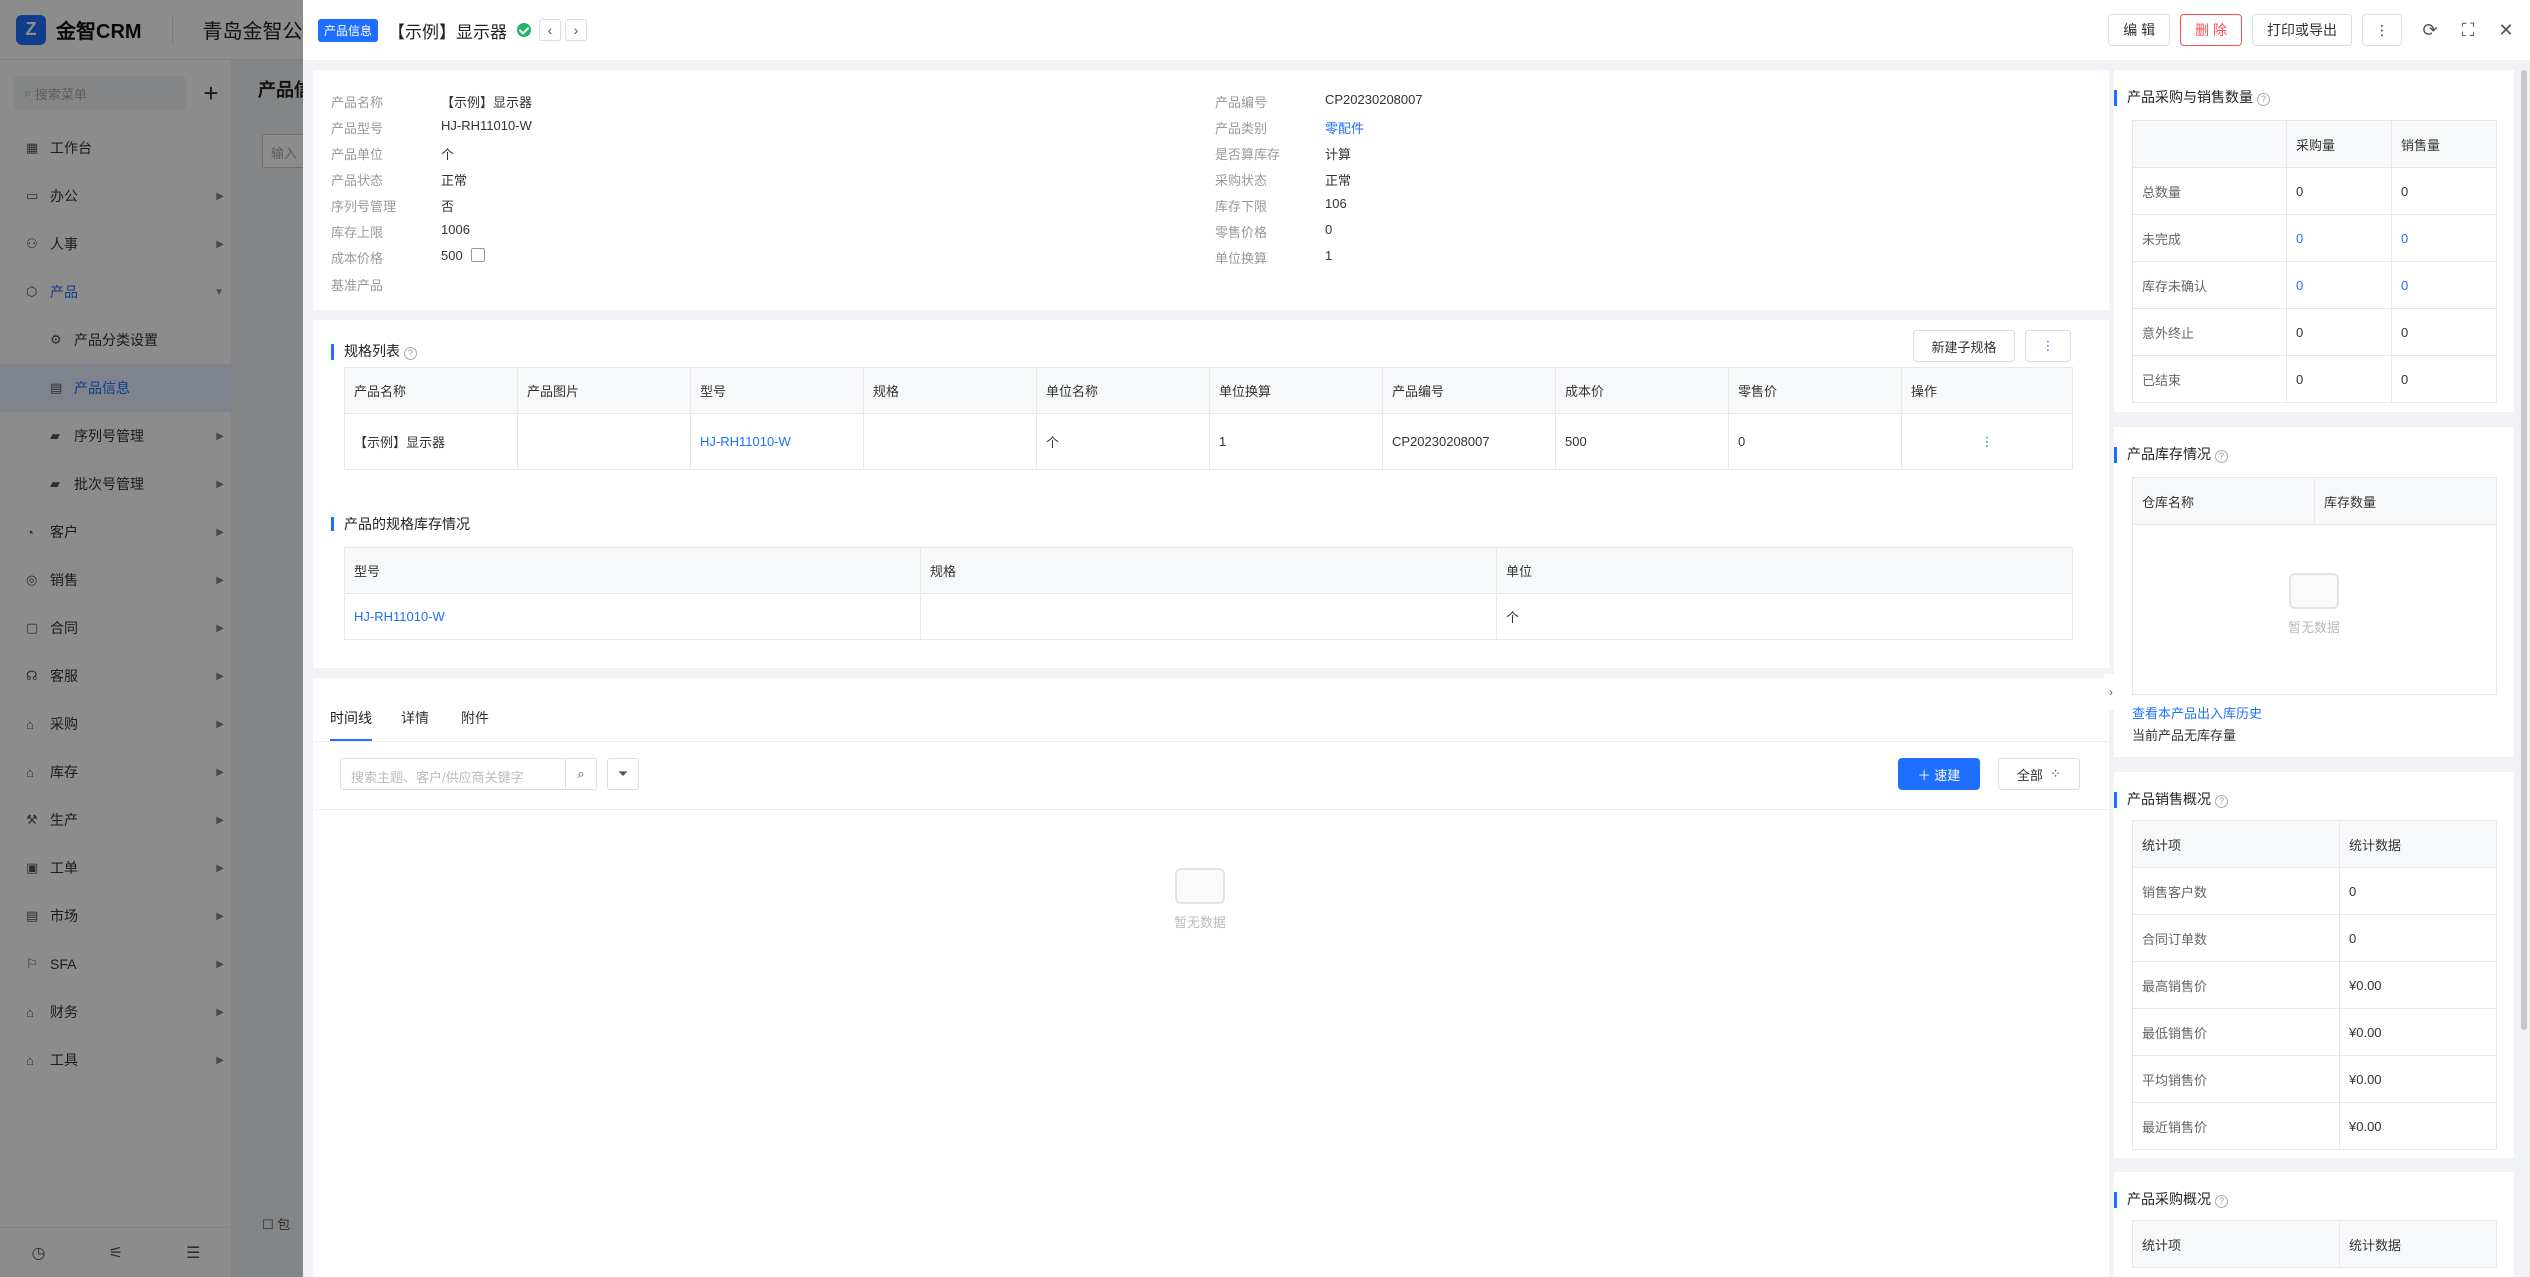 This screenshot has width=2530, height=1277. Describe the element at coordinates (2209, 144) in the screenshot. I see `column-header` at that location.